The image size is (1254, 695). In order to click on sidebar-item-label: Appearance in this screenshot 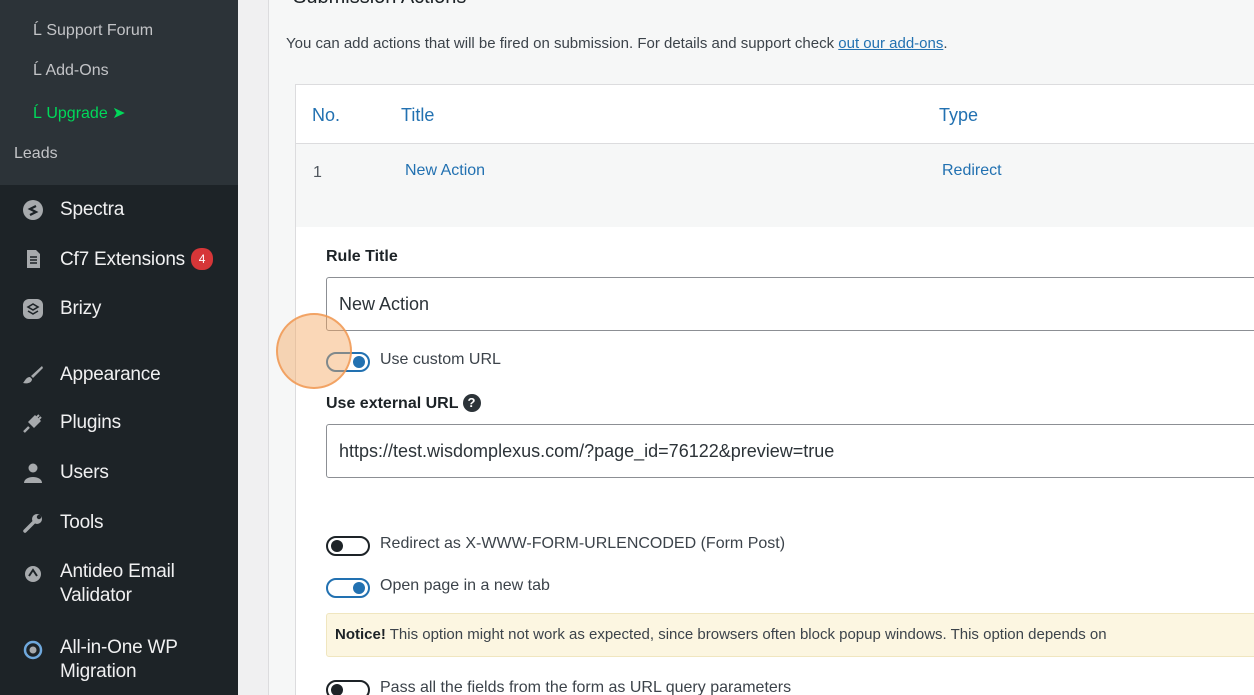, I will do `click(110, 374)`.